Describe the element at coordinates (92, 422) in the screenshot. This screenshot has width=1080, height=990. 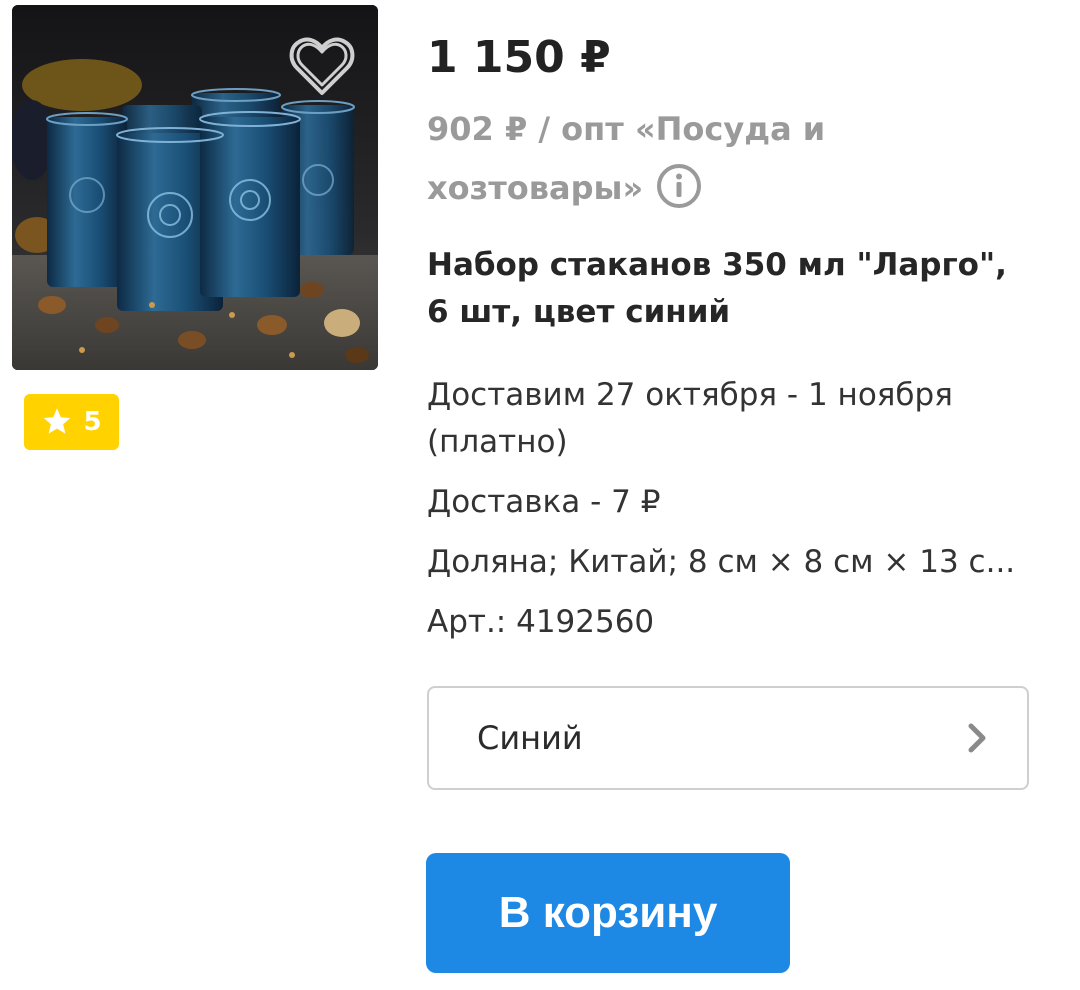
I see `rating-value: 5` at that location.